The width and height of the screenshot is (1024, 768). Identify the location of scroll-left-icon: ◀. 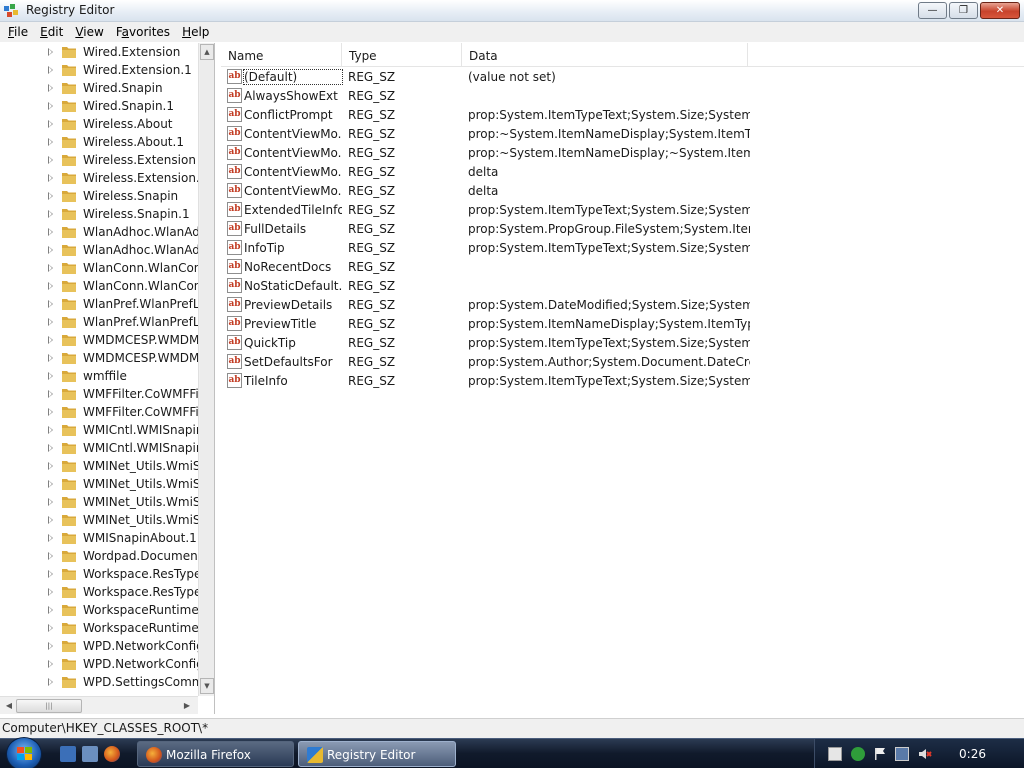
(9, 706).